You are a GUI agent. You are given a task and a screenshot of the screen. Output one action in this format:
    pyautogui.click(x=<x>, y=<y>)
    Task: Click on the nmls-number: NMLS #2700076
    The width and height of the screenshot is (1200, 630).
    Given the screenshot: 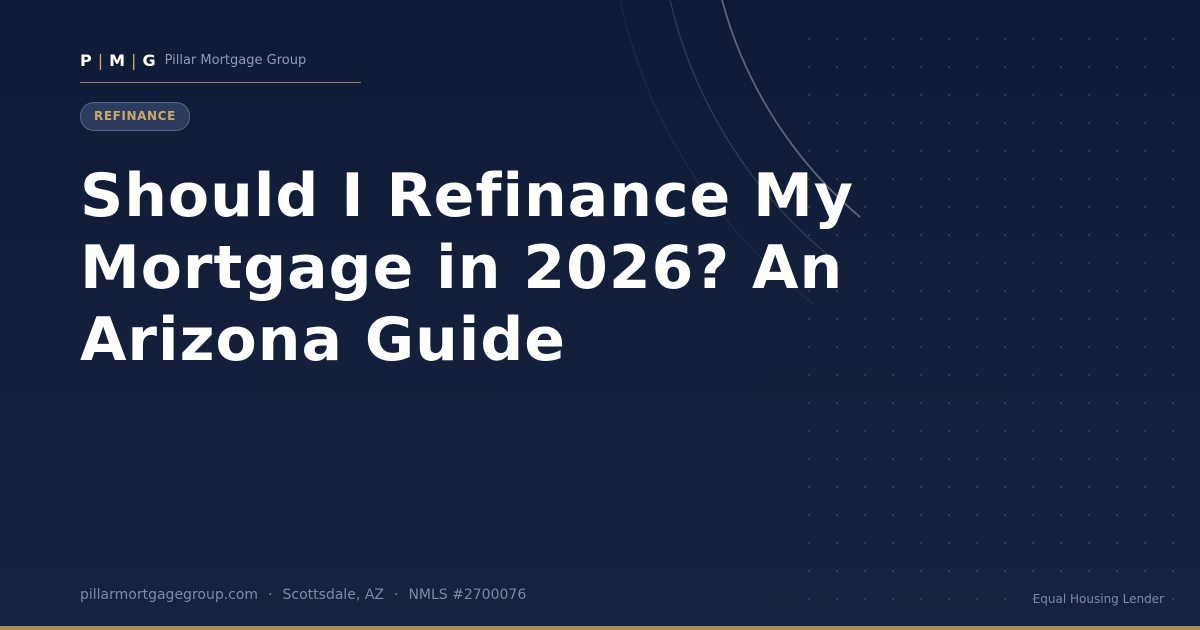 What is the action you would take?
    pyautogui.click(x=467, y=595)
    